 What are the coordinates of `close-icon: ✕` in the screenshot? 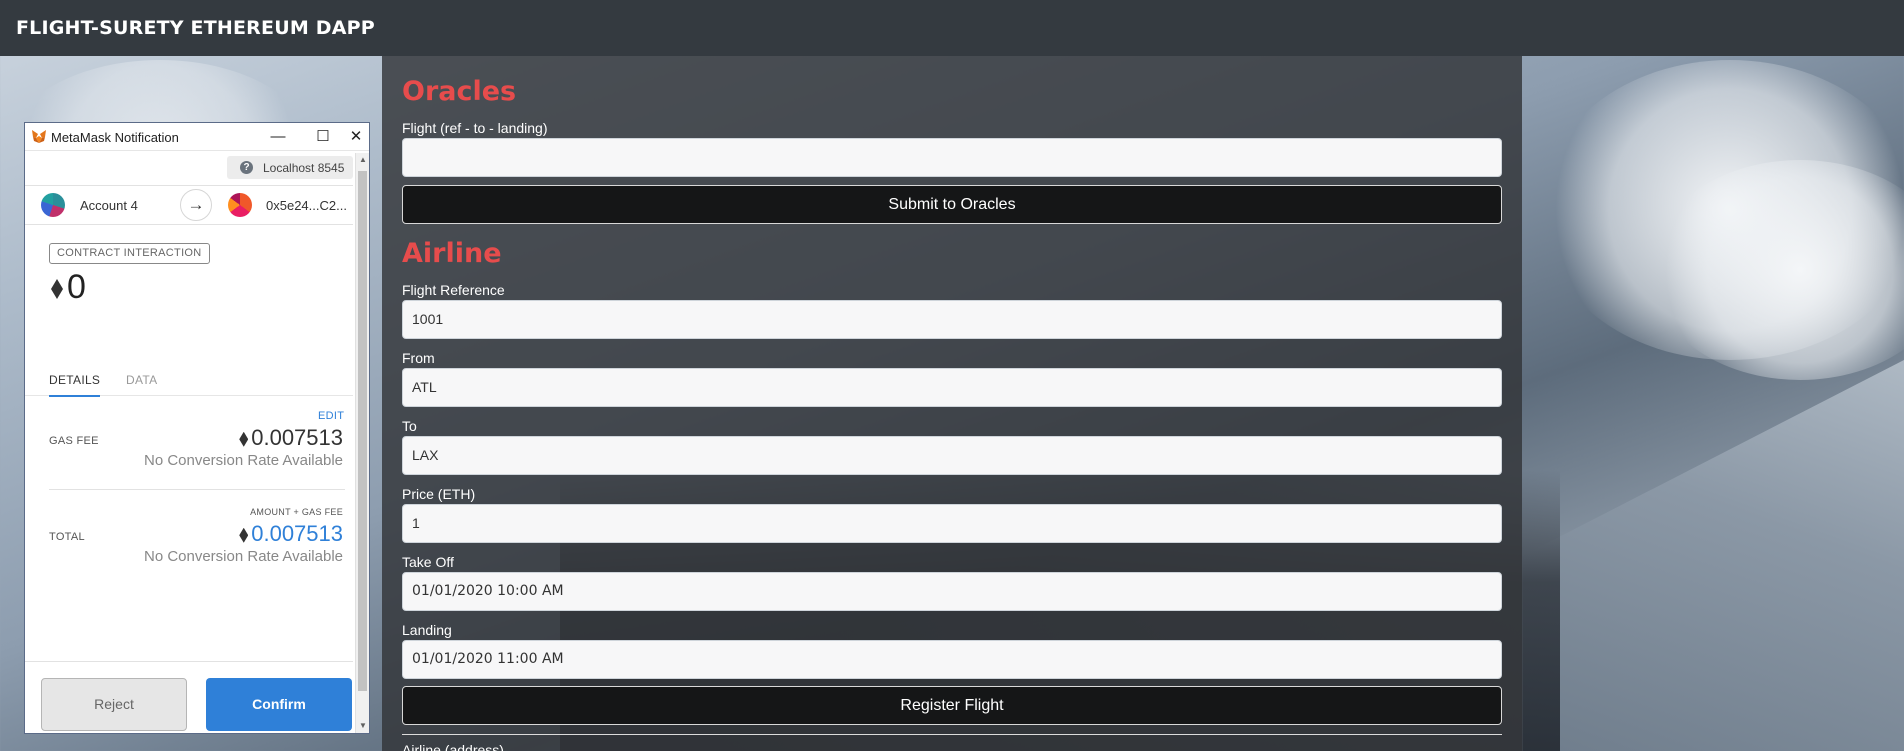 It's located at (356, 137).